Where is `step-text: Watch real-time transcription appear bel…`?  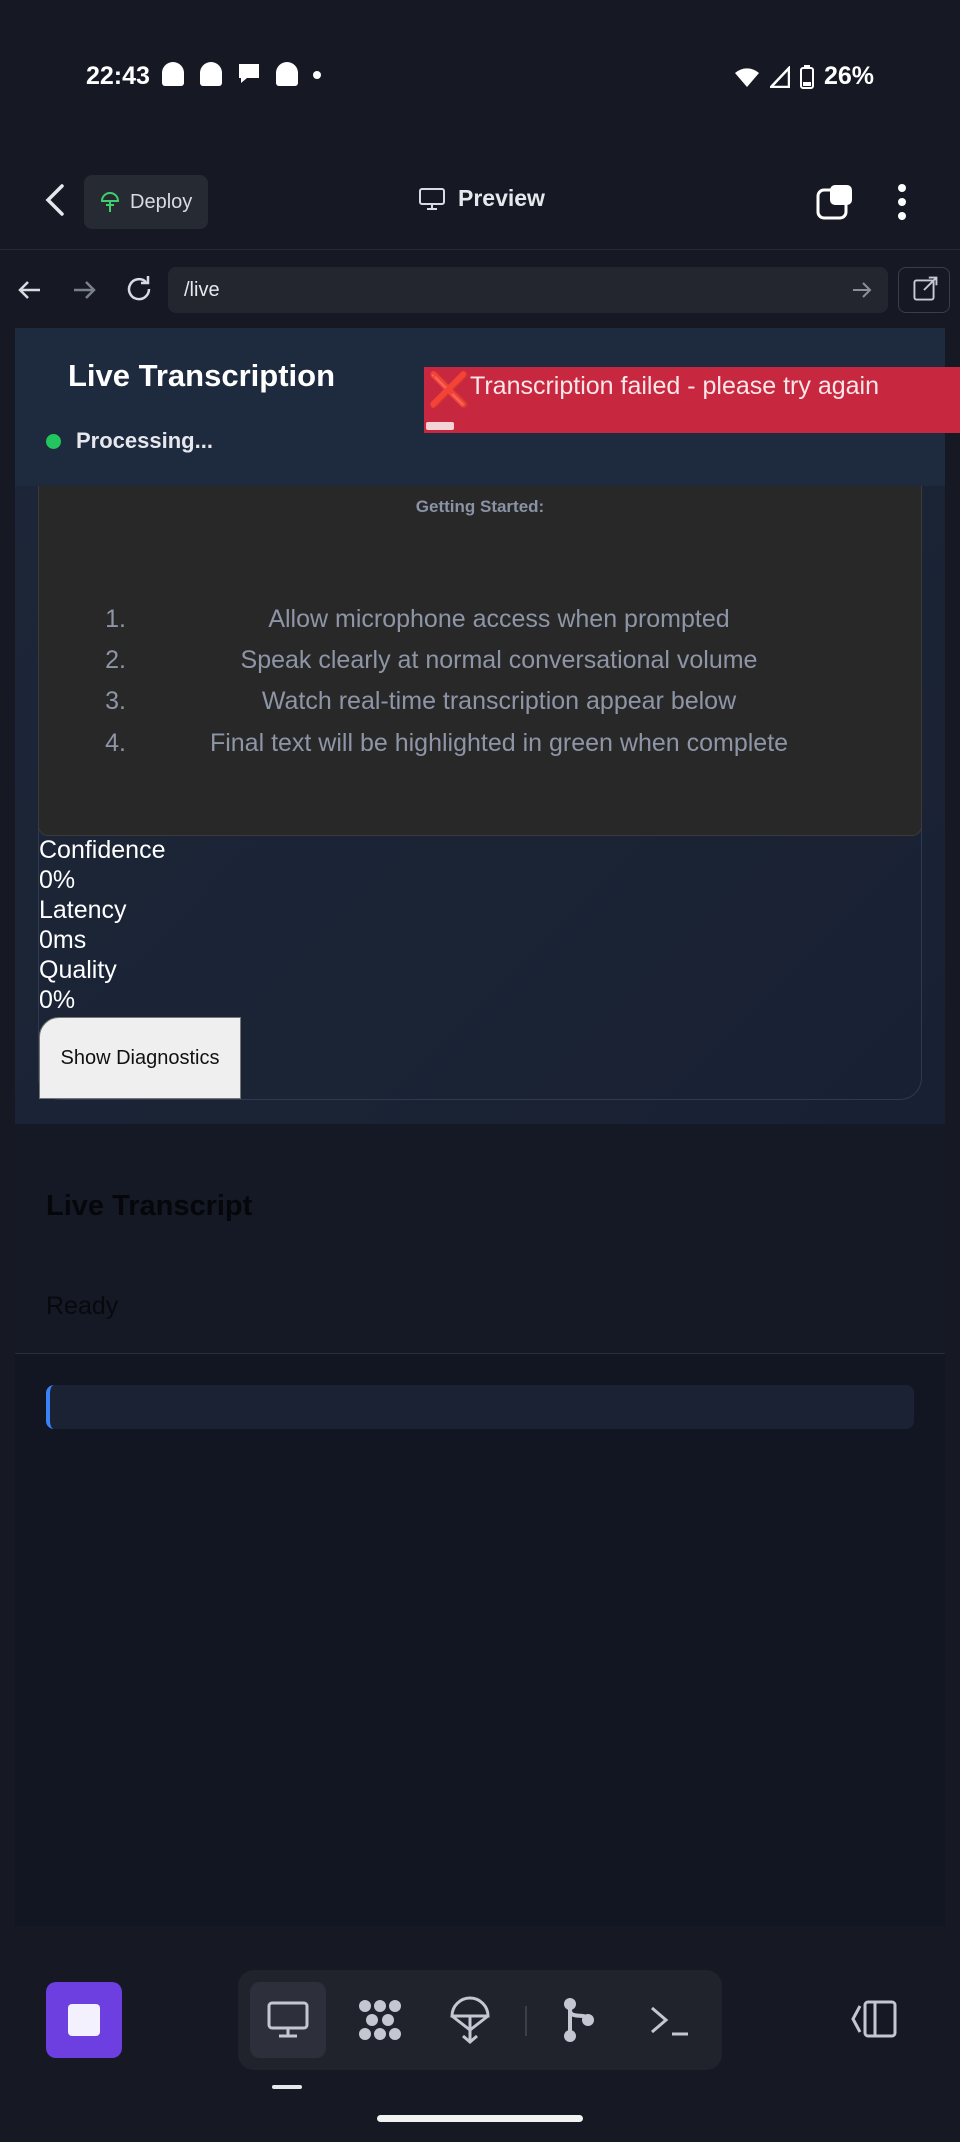 step-text: Watch real-time transcription appear bel… is located at coordinates (499, 701).